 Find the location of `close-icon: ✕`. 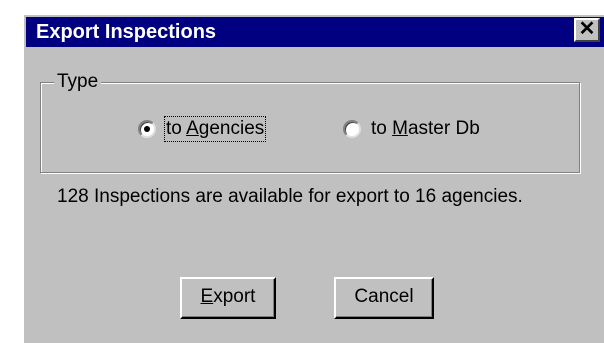

close-icon: ✕ is located at coordinates (587, 29).